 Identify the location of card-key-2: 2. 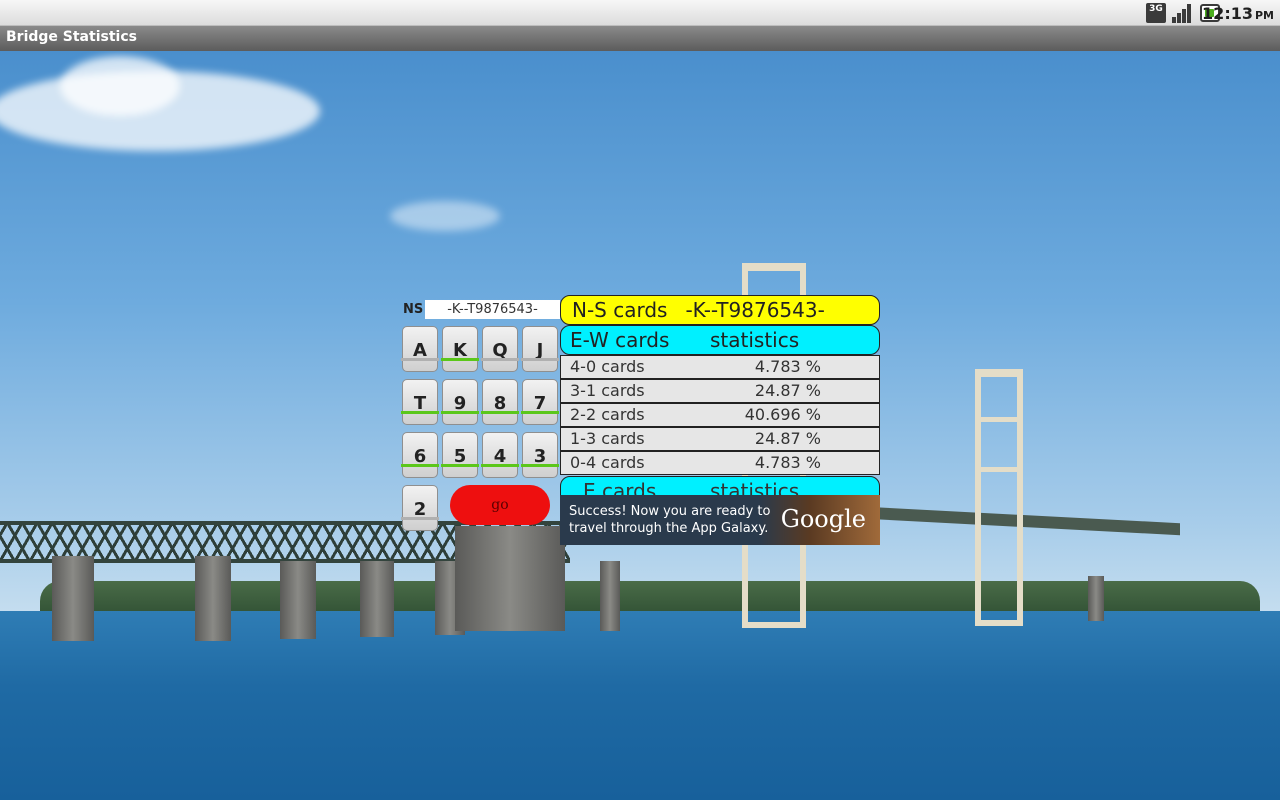
(420, 508).